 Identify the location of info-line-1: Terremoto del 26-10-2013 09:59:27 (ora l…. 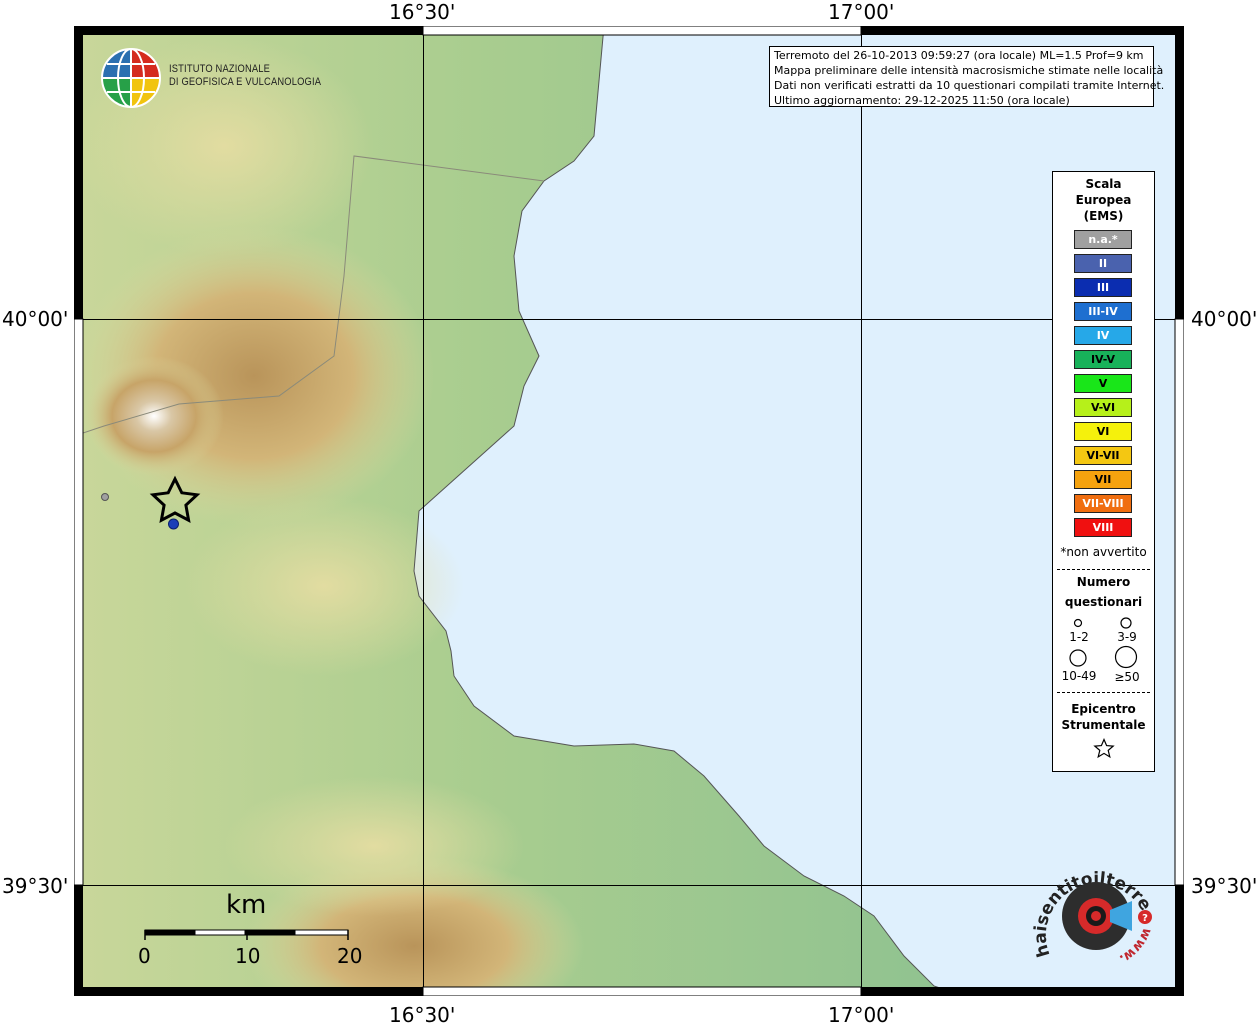
(959, 55).